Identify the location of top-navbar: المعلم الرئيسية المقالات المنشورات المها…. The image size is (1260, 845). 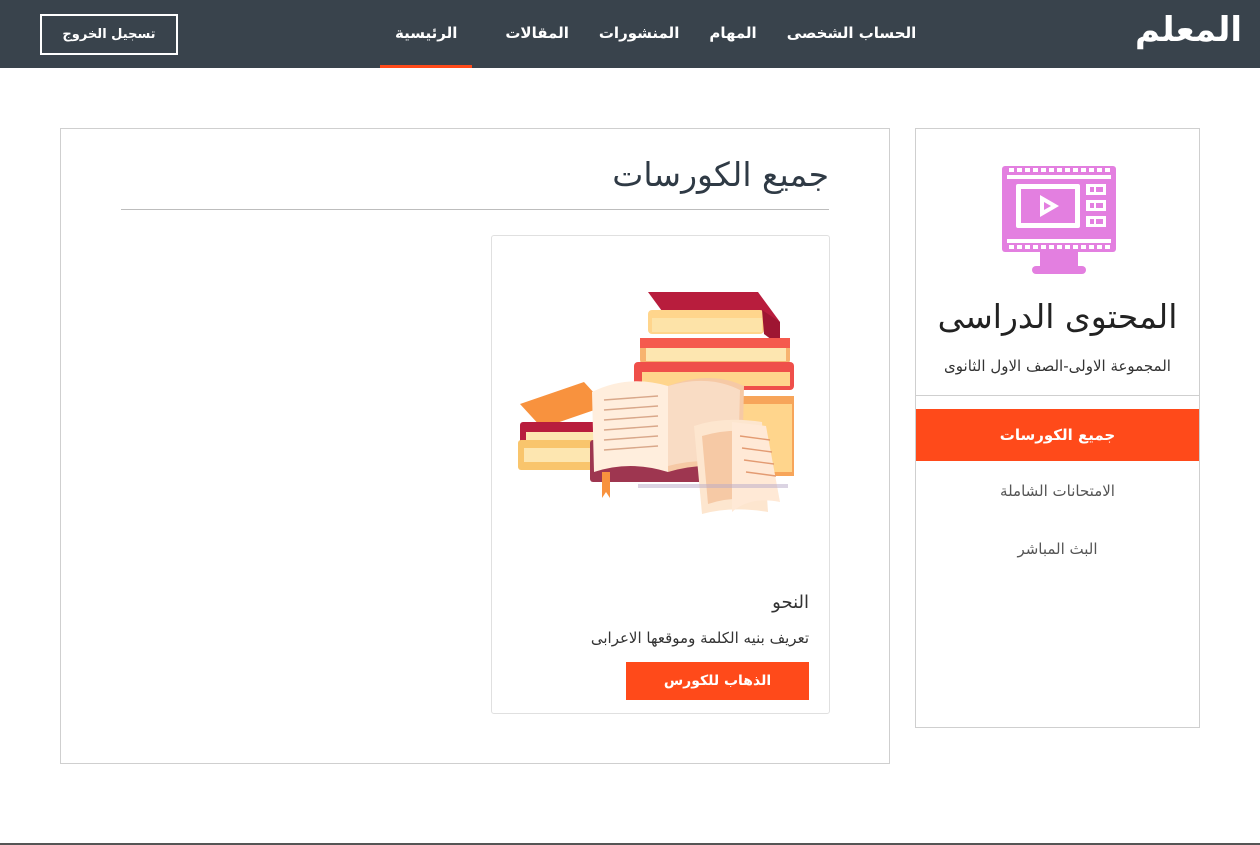
(630, 34).